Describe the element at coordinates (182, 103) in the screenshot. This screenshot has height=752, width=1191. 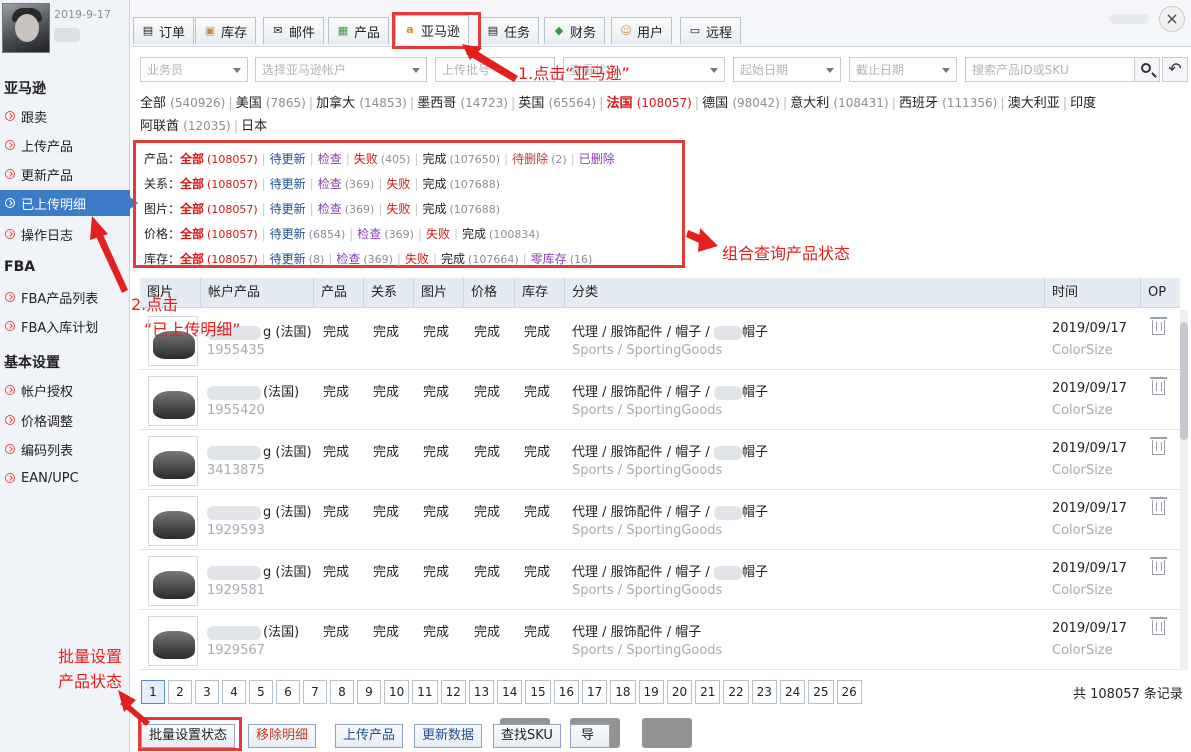
I see `country-filter-item: 全部 (540926)` at that location.